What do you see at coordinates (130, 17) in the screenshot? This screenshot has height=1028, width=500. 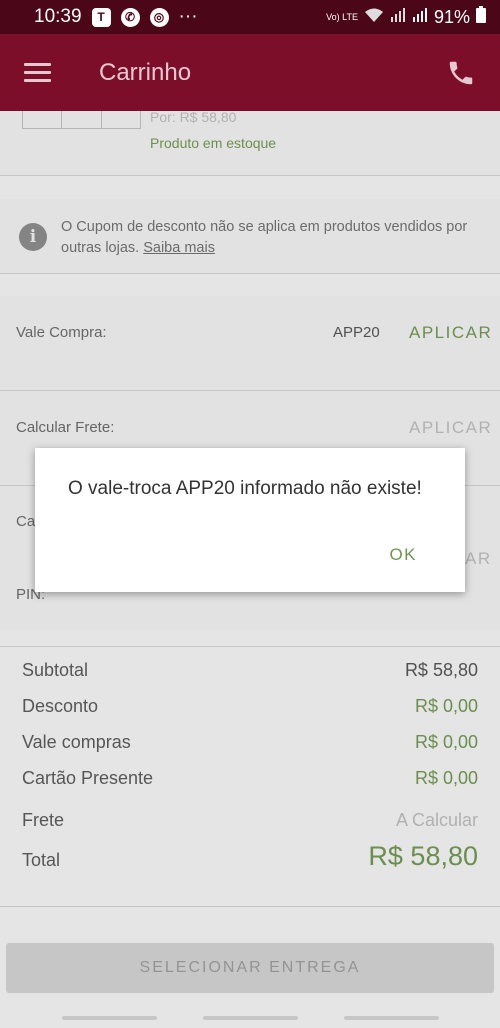 I see `whatsapp-icon: ✆` at bounding box center [130, 17].